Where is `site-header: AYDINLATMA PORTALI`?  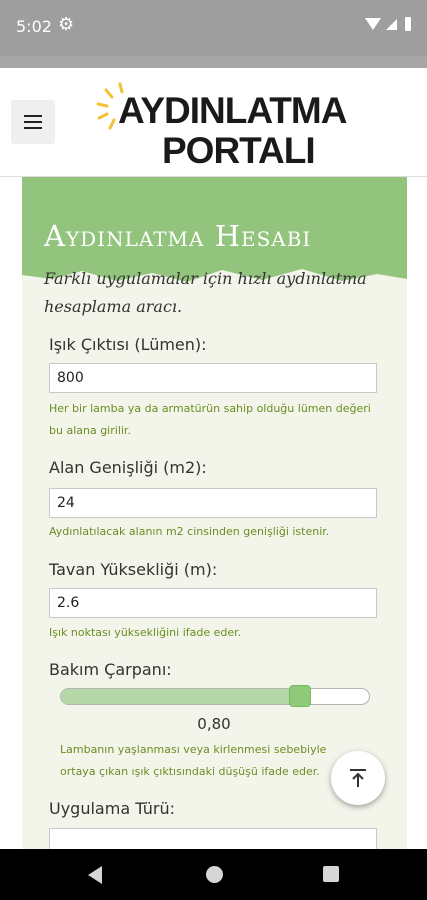 site-header: AYDINLATMA PORTALI is located at coordinates (213, 122).